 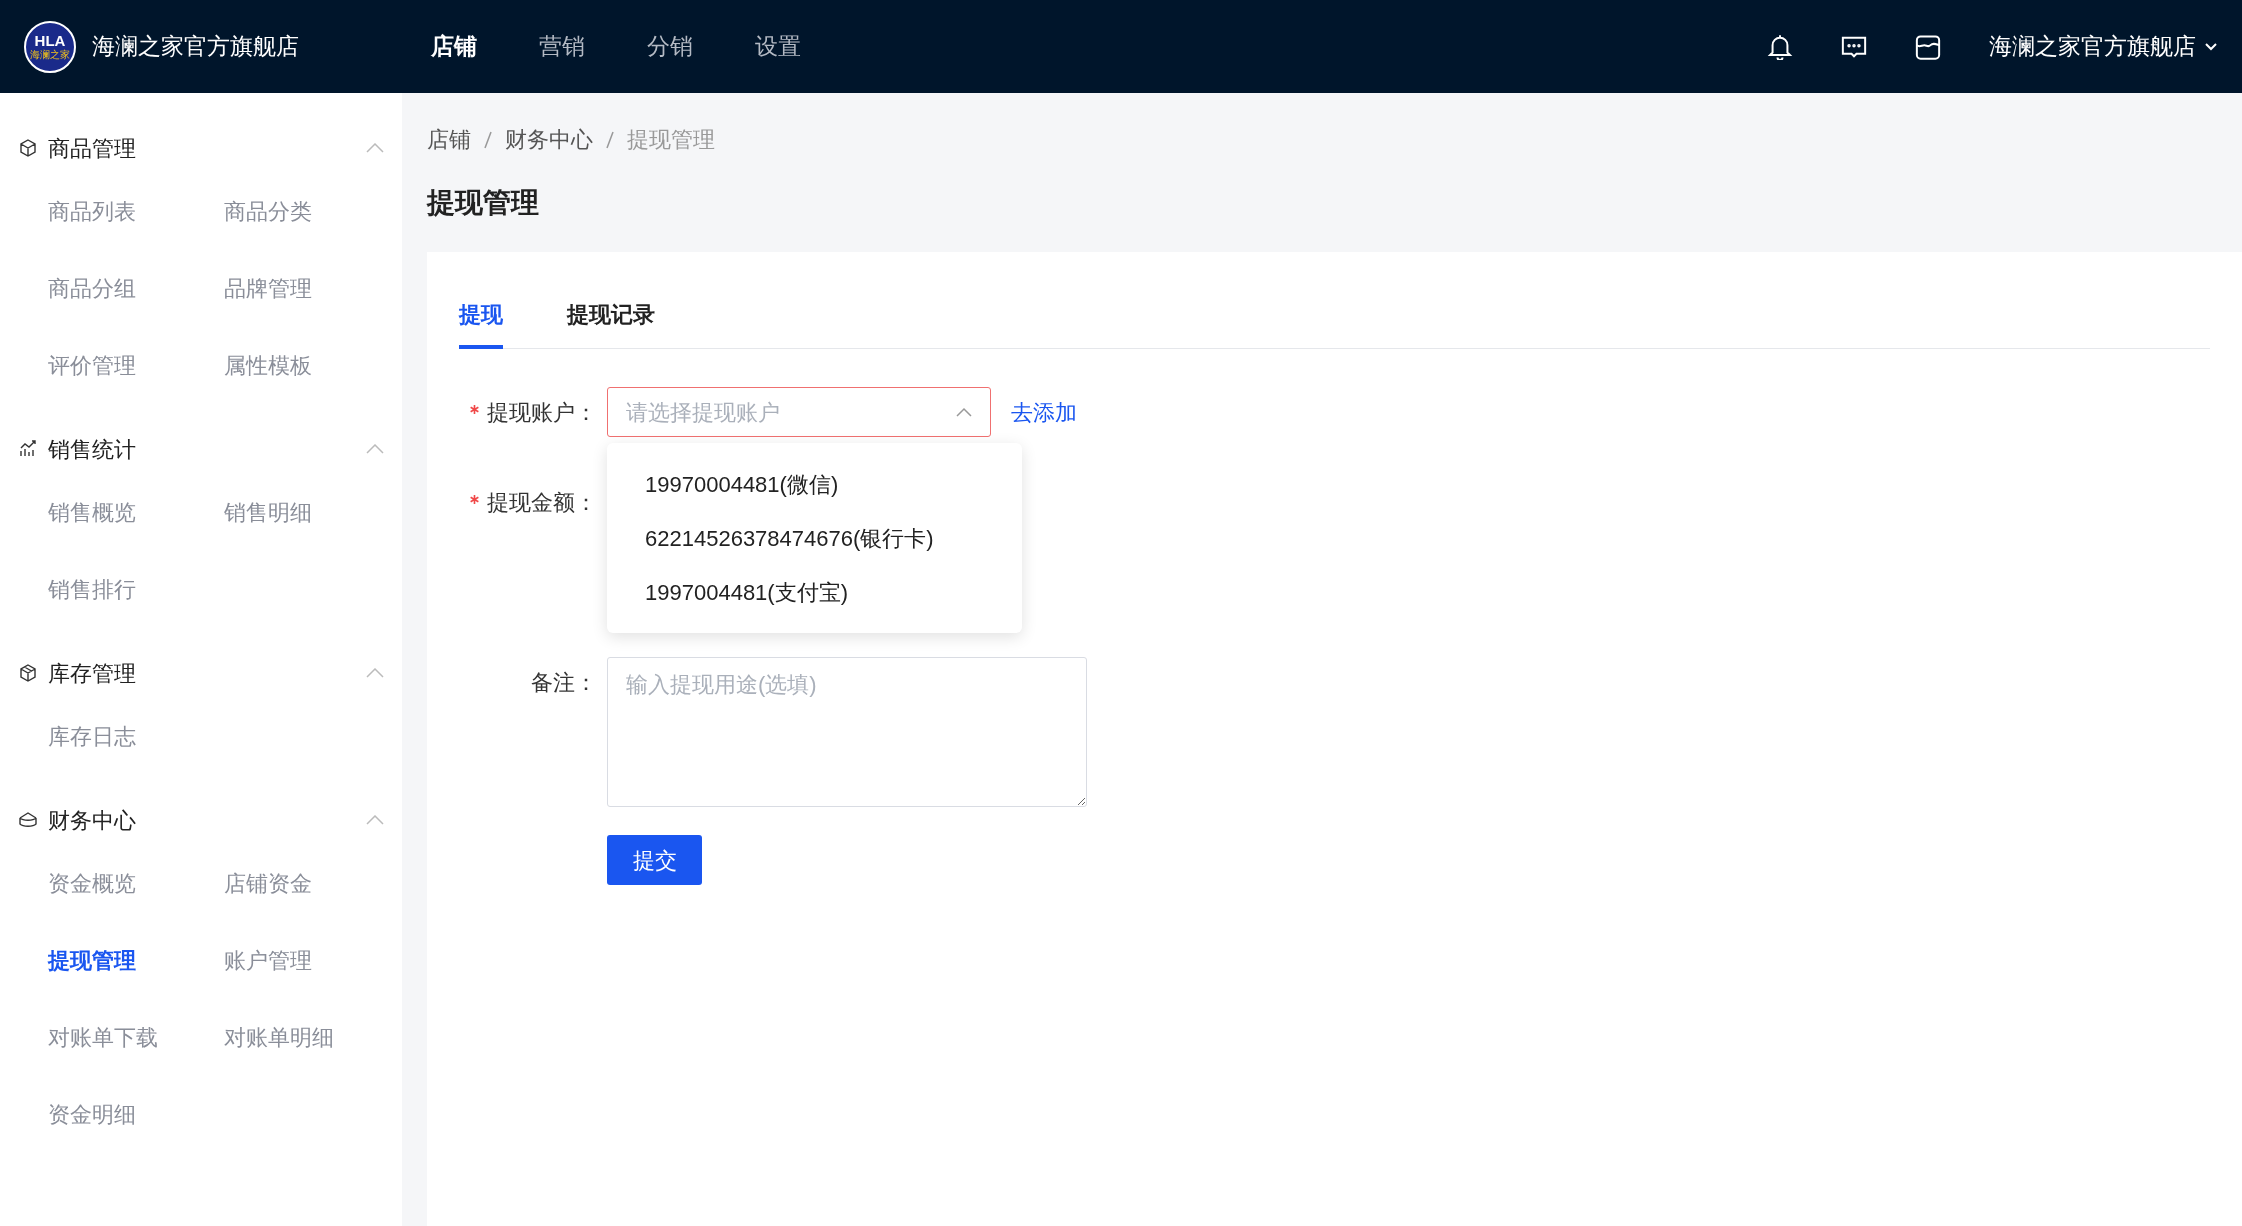 I want to click on field-label: 提现金额：, so click(x=542, y=502).